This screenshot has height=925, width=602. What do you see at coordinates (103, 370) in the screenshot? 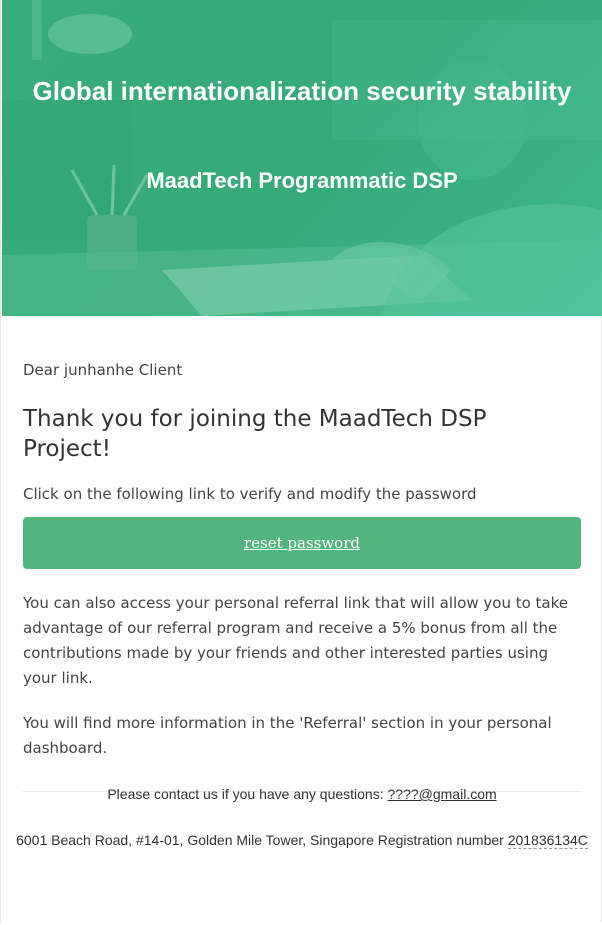
I see `greeting: Dear junhanhe Client` at bounding box center [103, 370].